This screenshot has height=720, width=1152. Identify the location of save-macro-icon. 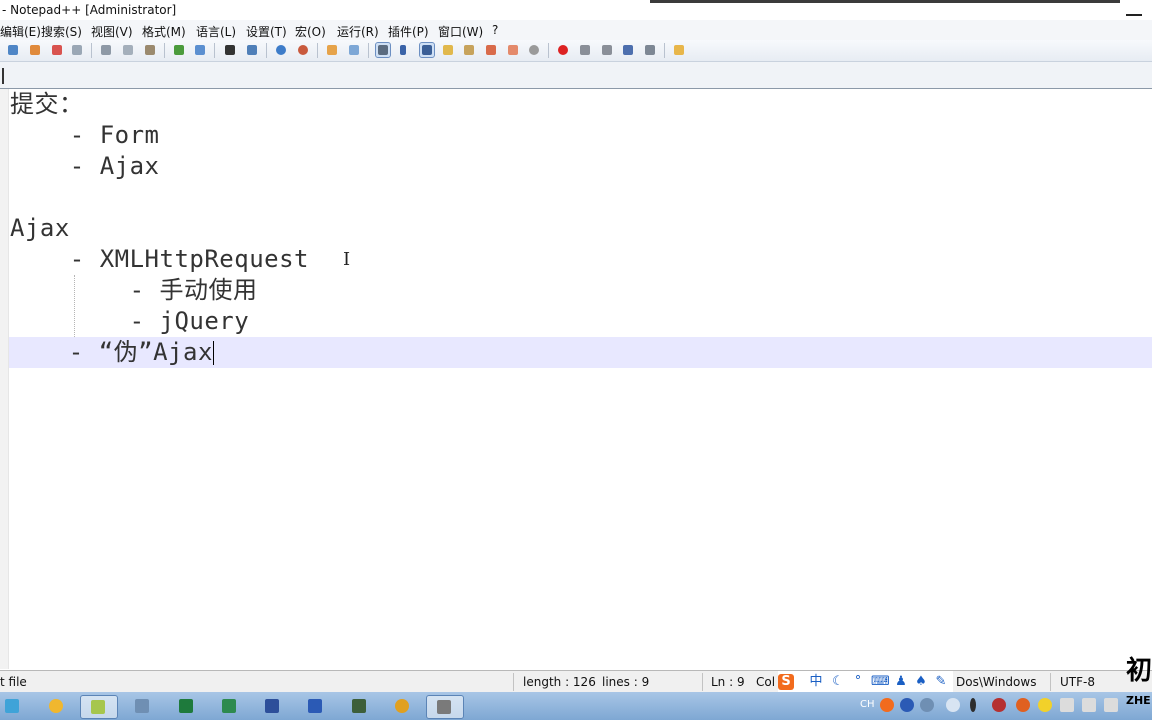
(650, 50).